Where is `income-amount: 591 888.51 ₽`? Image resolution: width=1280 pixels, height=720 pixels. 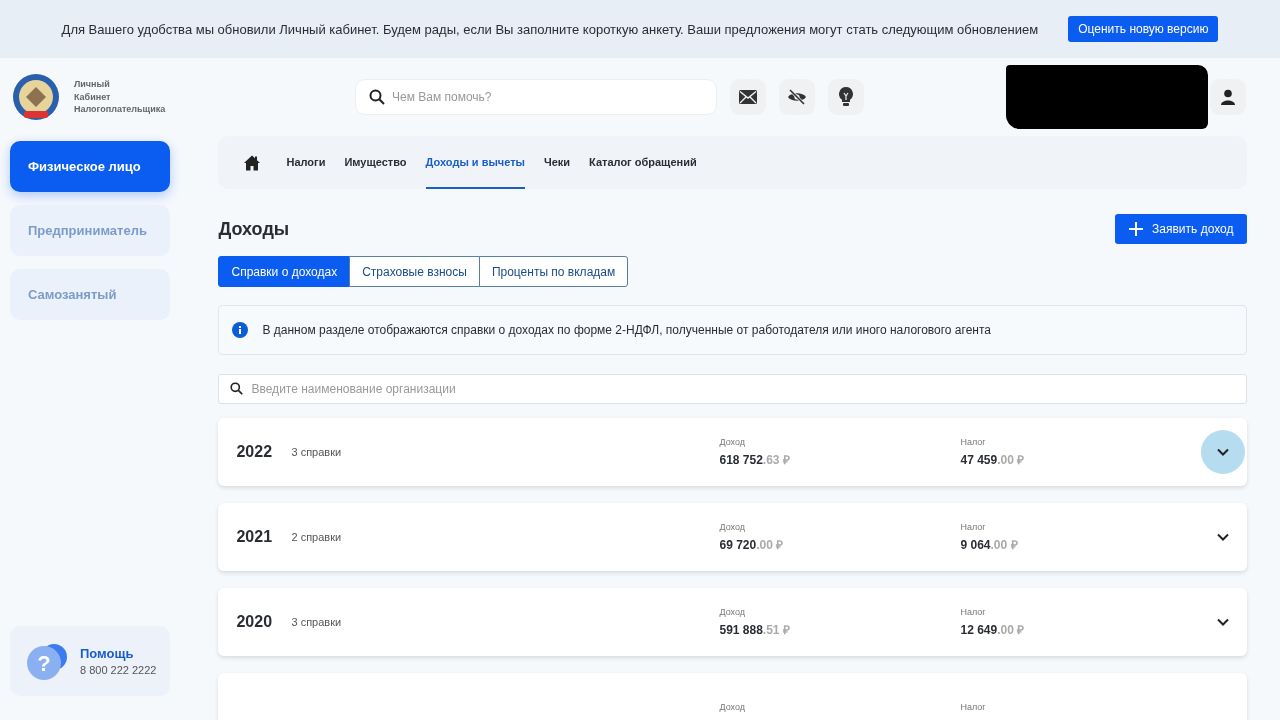 income-amount: 591 888.51 ₽ is located at coordinates (755, 629).